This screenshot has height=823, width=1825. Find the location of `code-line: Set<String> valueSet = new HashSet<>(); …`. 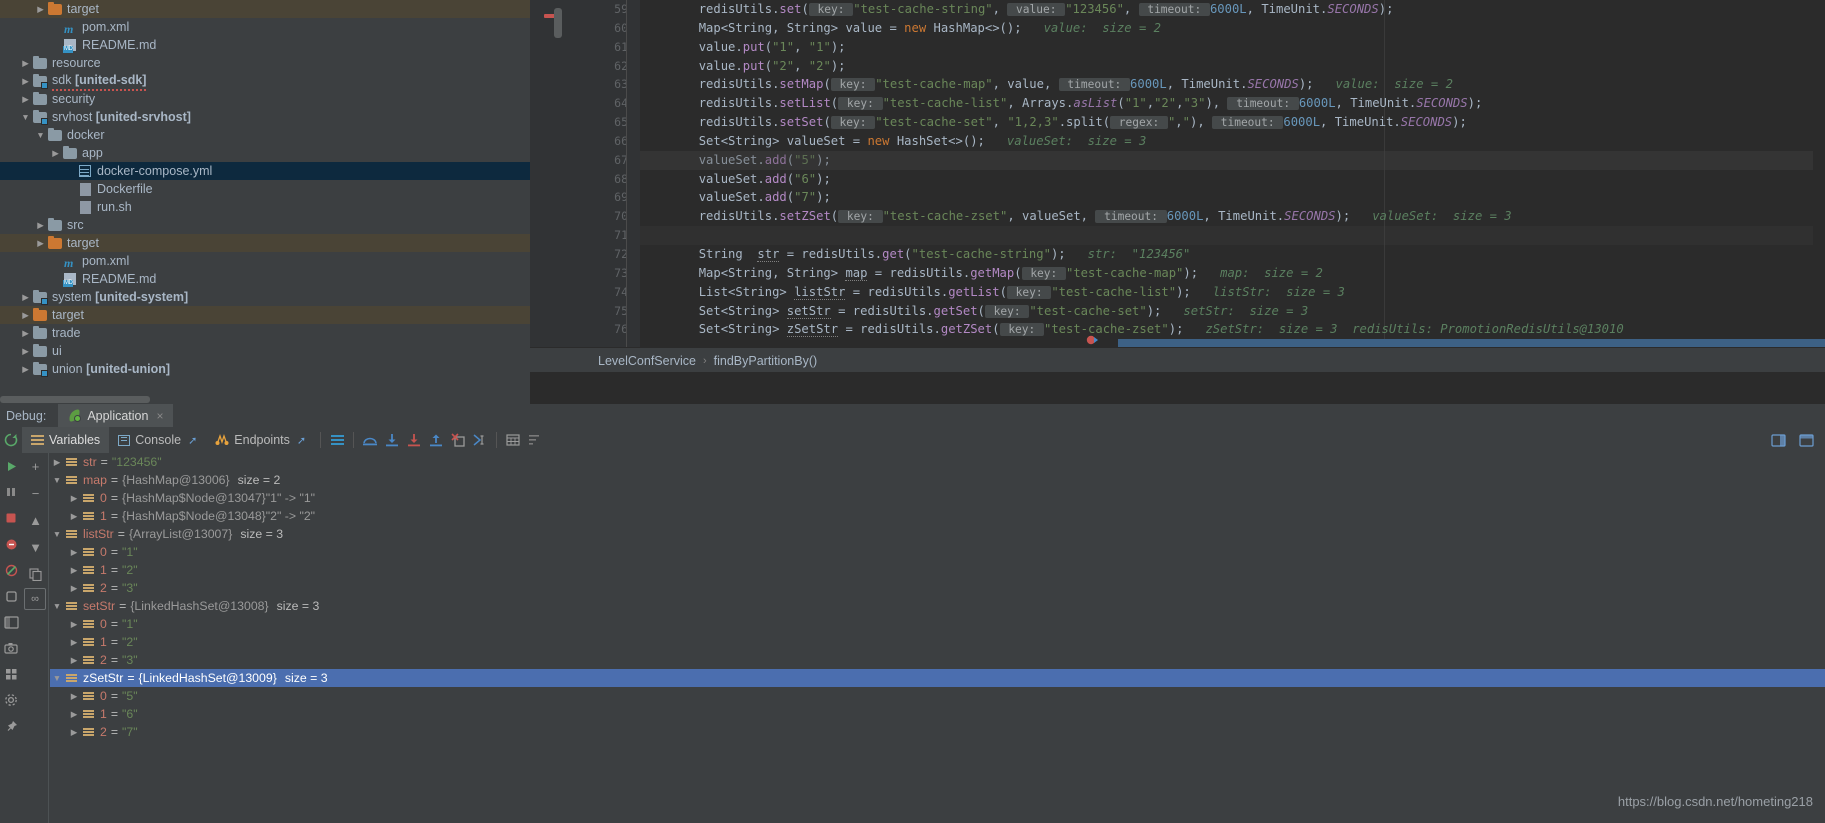

code-line: Set<String> valueSet = new HashSet<>(); … is located at coordinates (1232, 141).